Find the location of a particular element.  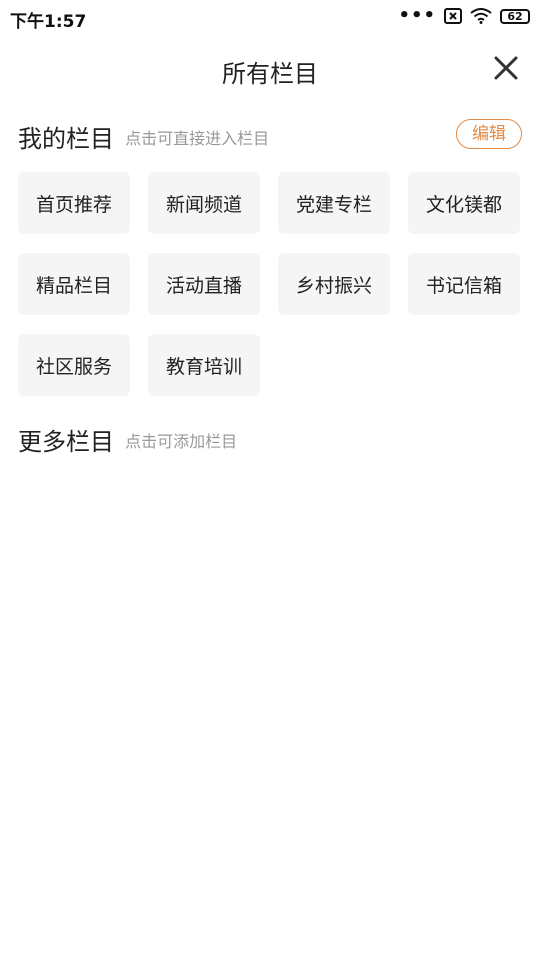

my-columns-hint: 点击可直接进入栏目 is located at coordinates (197, 138).